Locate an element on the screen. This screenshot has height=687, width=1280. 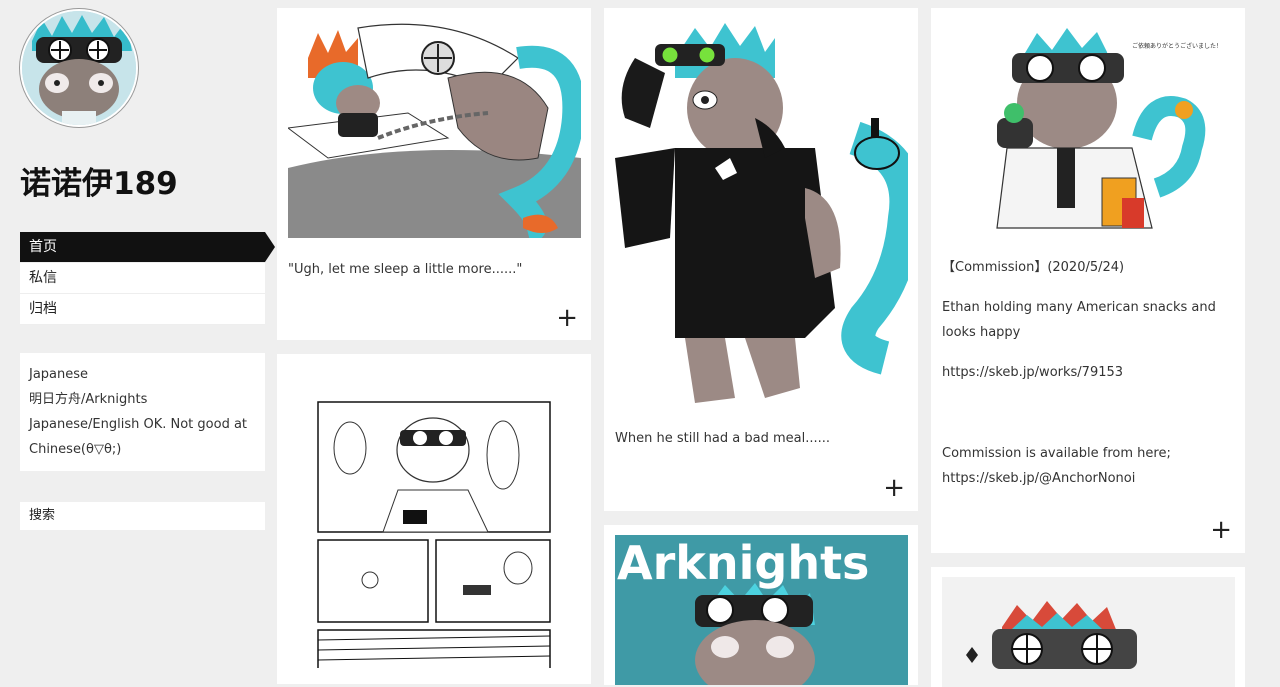
avatar is located at coordinates (79, 68).